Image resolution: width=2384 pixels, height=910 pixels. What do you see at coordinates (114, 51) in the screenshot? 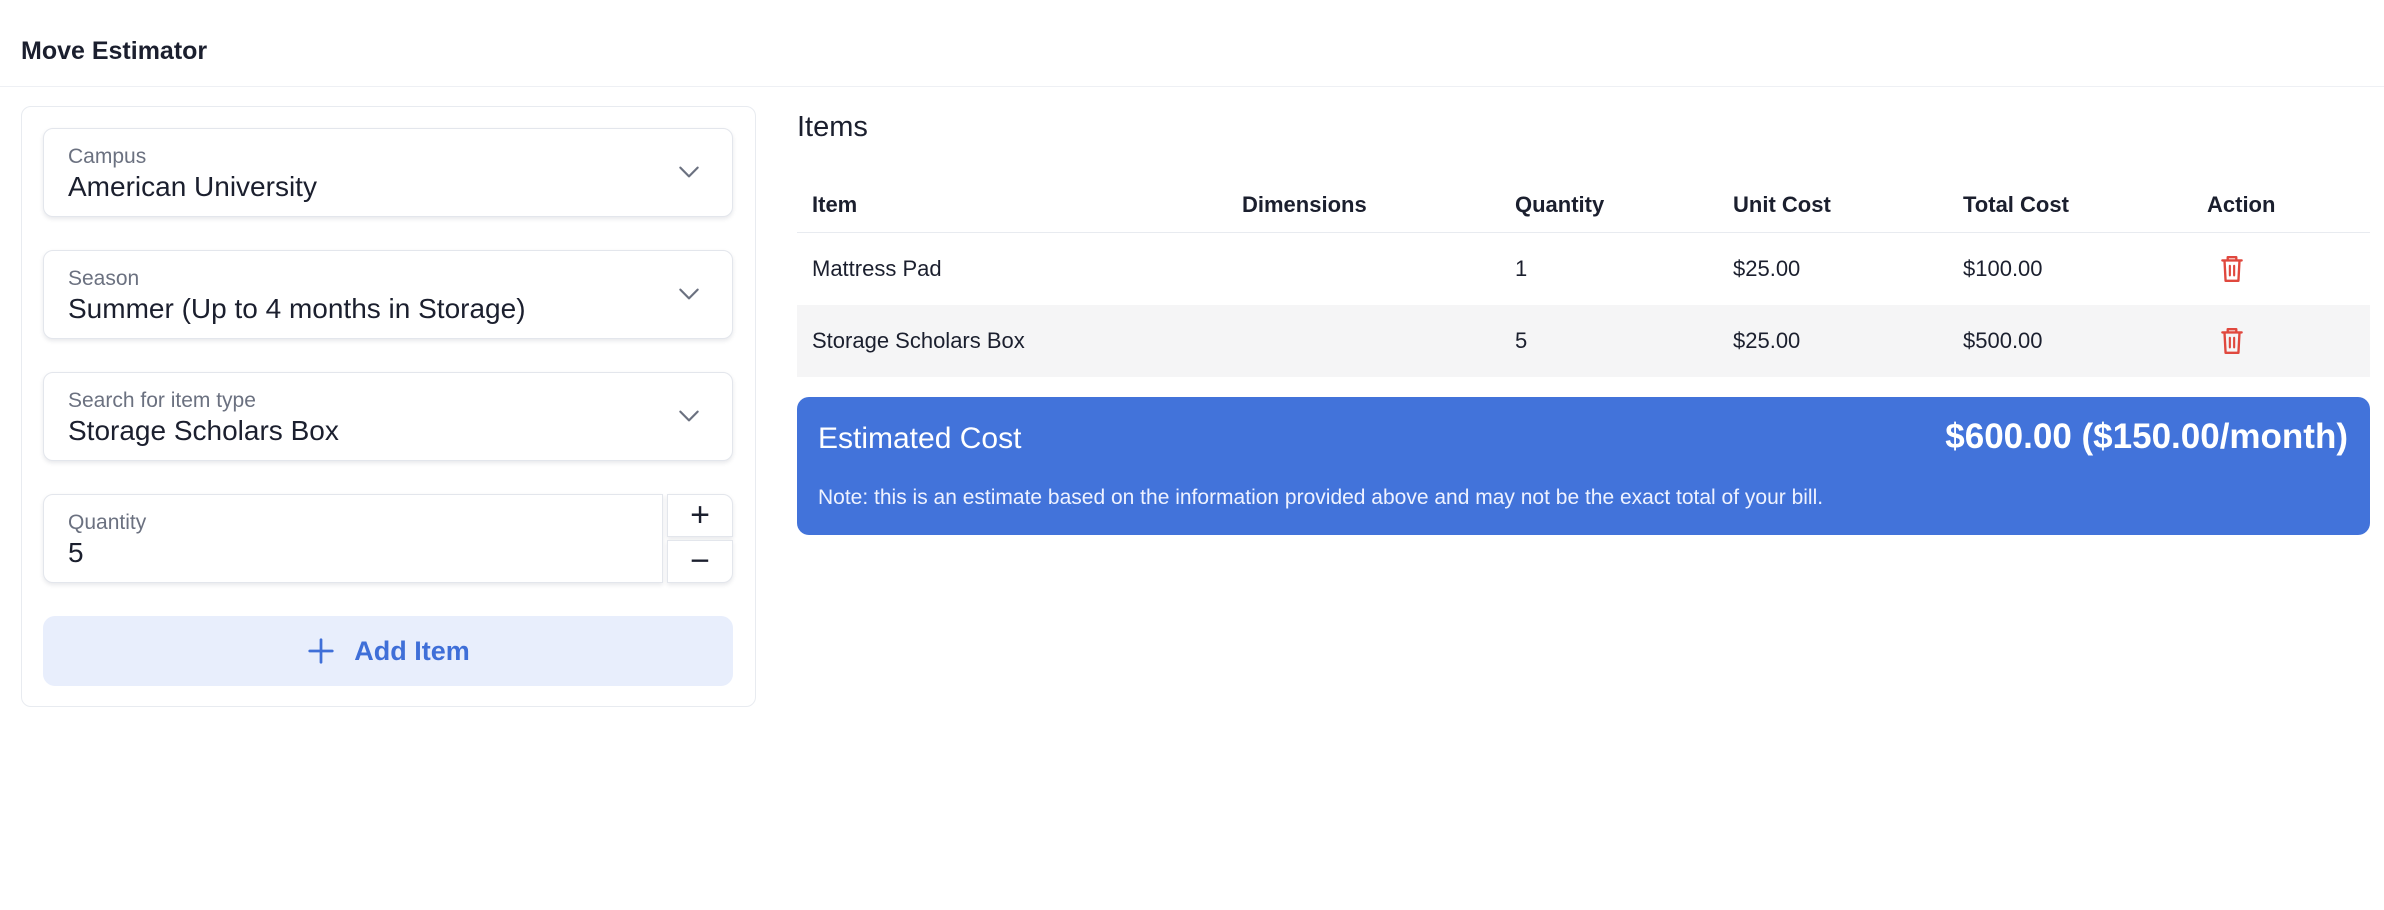
I see `app-title: Move Estimator` at bounding box center [114, 51].